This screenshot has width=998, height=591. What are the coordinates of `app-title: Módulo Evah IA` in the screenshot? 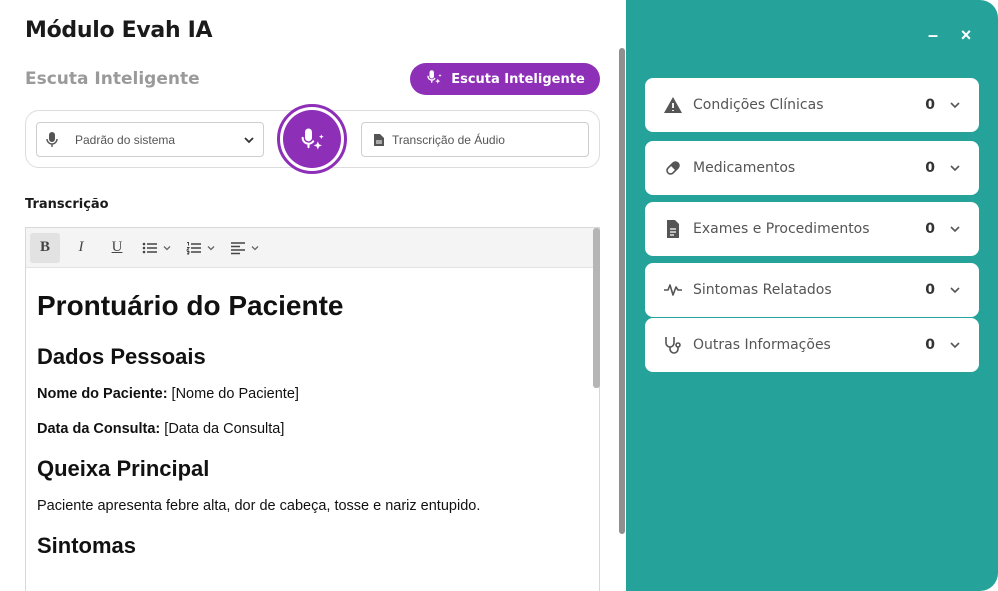 It's located at (119, 30).